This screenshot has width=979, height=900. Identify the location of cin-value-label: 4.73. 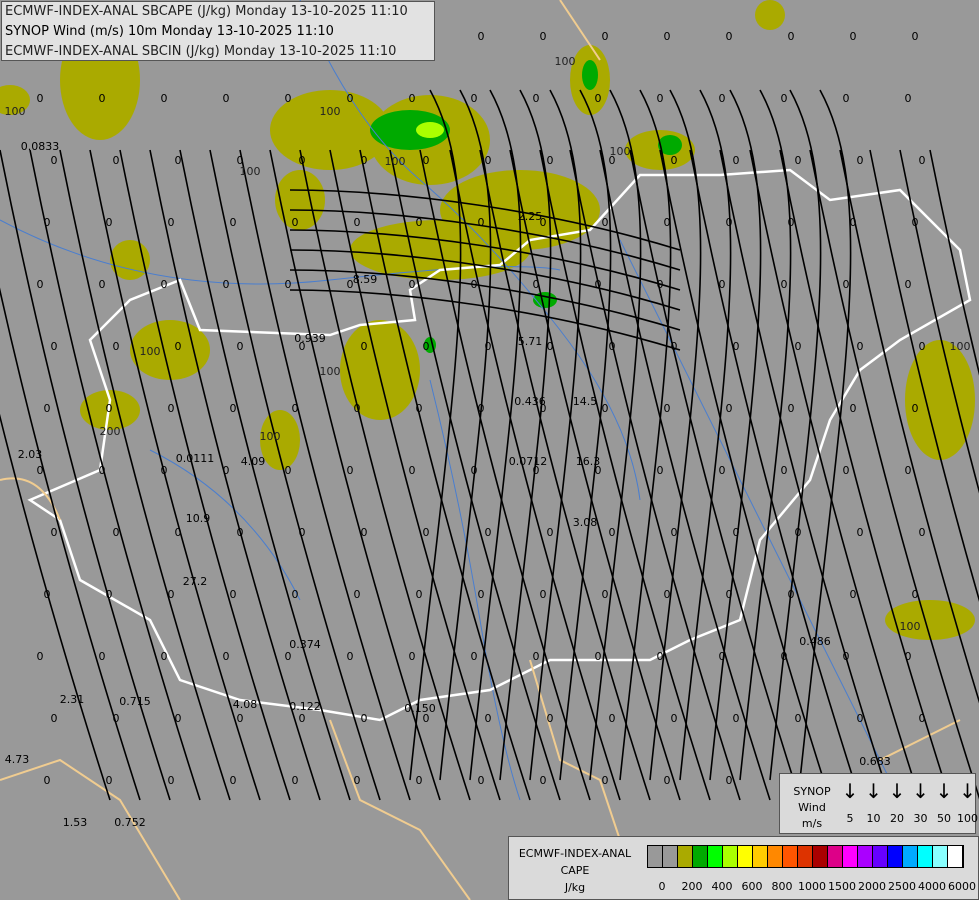
(17, 759).